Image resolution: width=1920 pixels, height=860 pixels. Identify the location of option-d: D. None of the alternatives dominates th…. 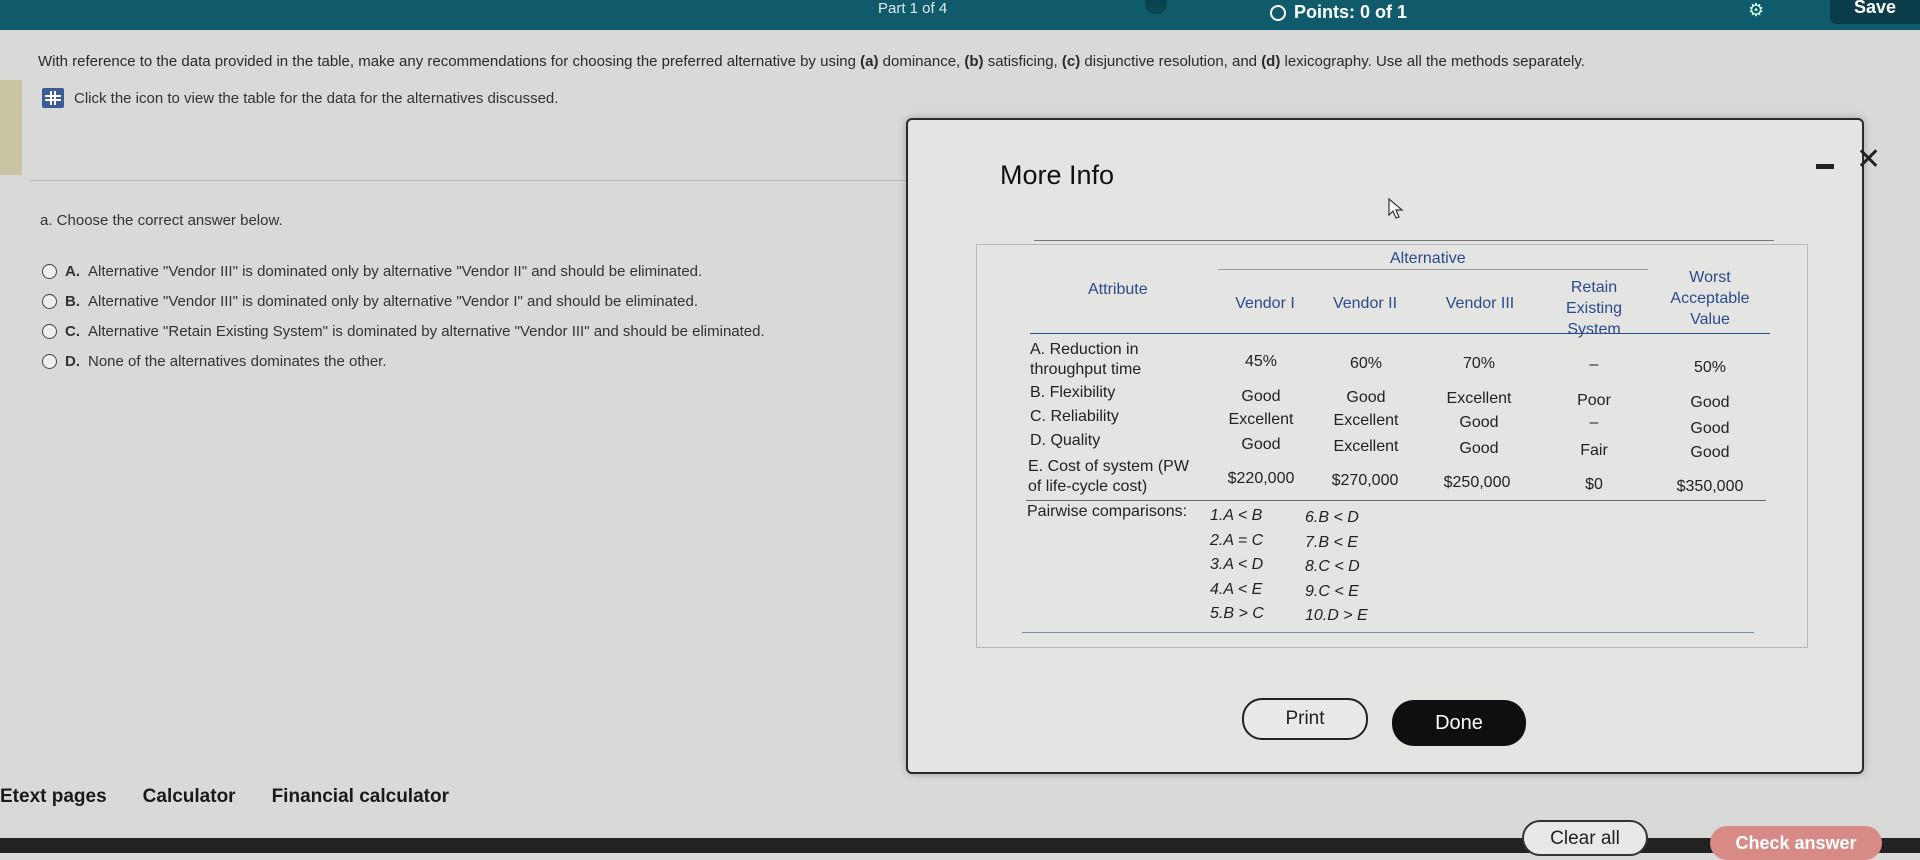
(403, 361).